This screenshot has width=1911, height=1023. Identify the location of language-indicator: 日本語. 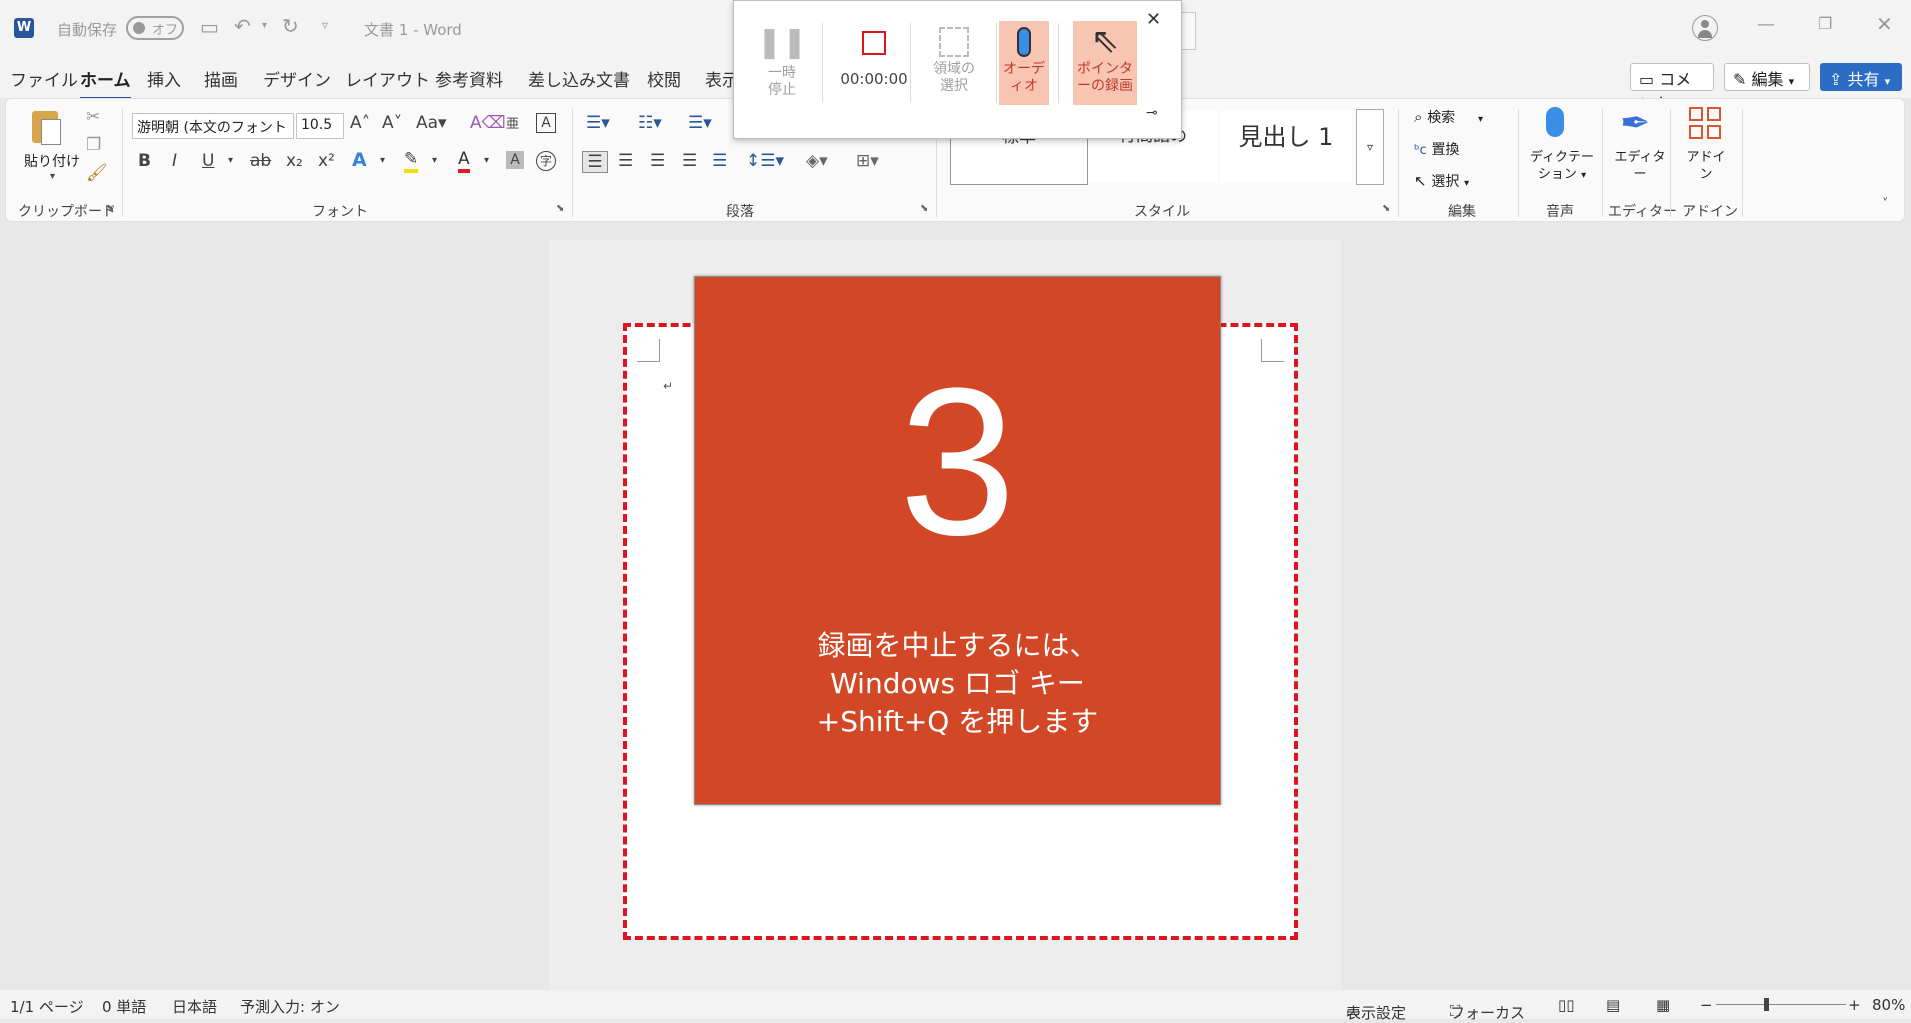
(194, 1006).